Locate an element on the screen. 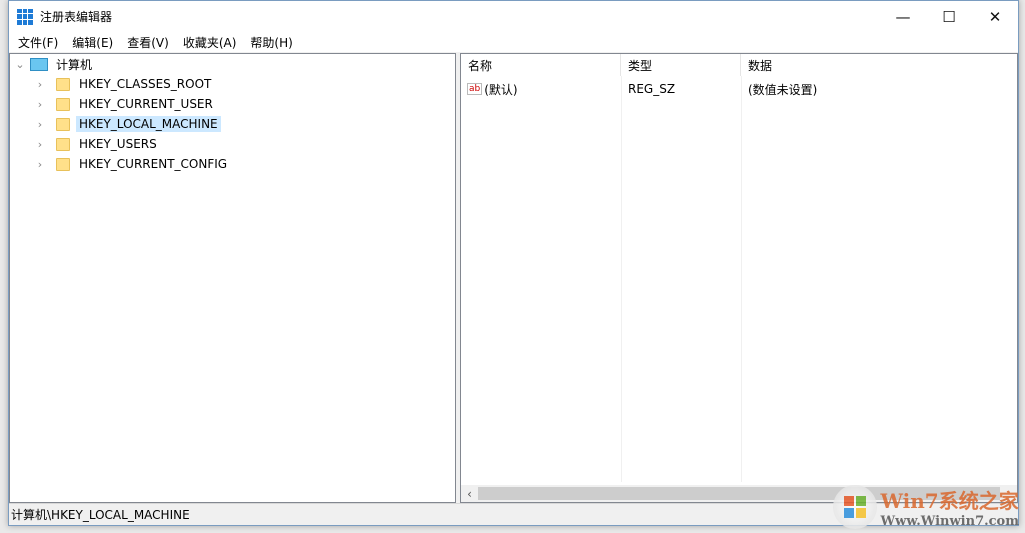 The image size is (1025, 533). computer-icon is located at coordinates (39, 64).